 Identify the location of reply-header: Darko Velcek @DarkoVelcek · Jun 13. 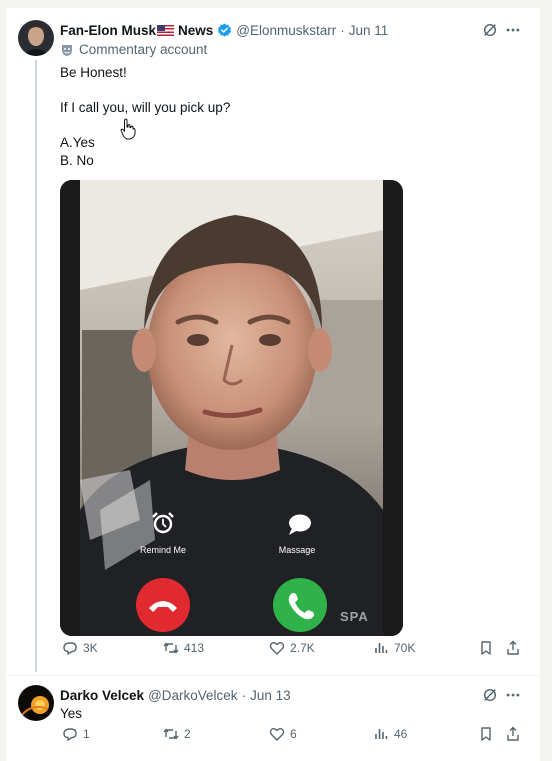
(175, 695).